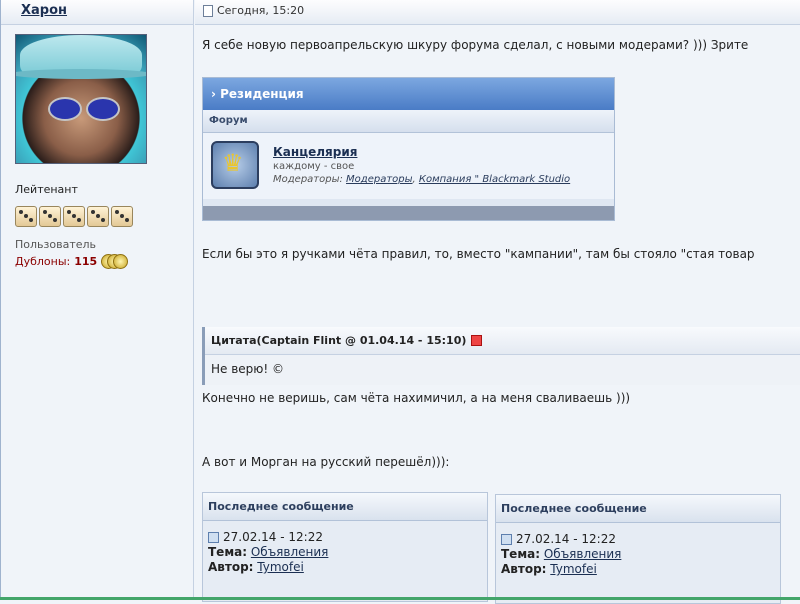 This screenshot has width=800, height=604. I want to click on crown-icon, so click(235, 165).